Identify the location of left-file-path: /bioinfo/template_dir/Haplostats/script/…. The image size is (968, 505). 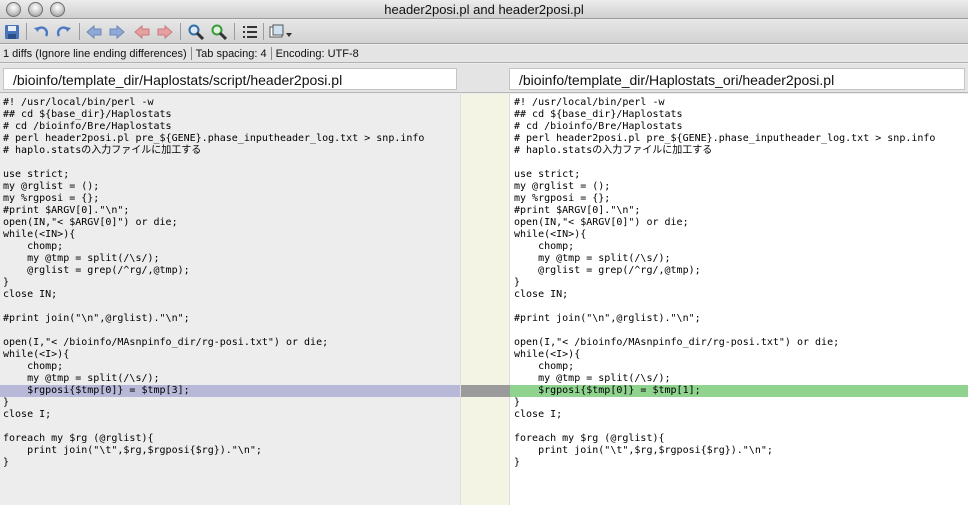
(230, 79).